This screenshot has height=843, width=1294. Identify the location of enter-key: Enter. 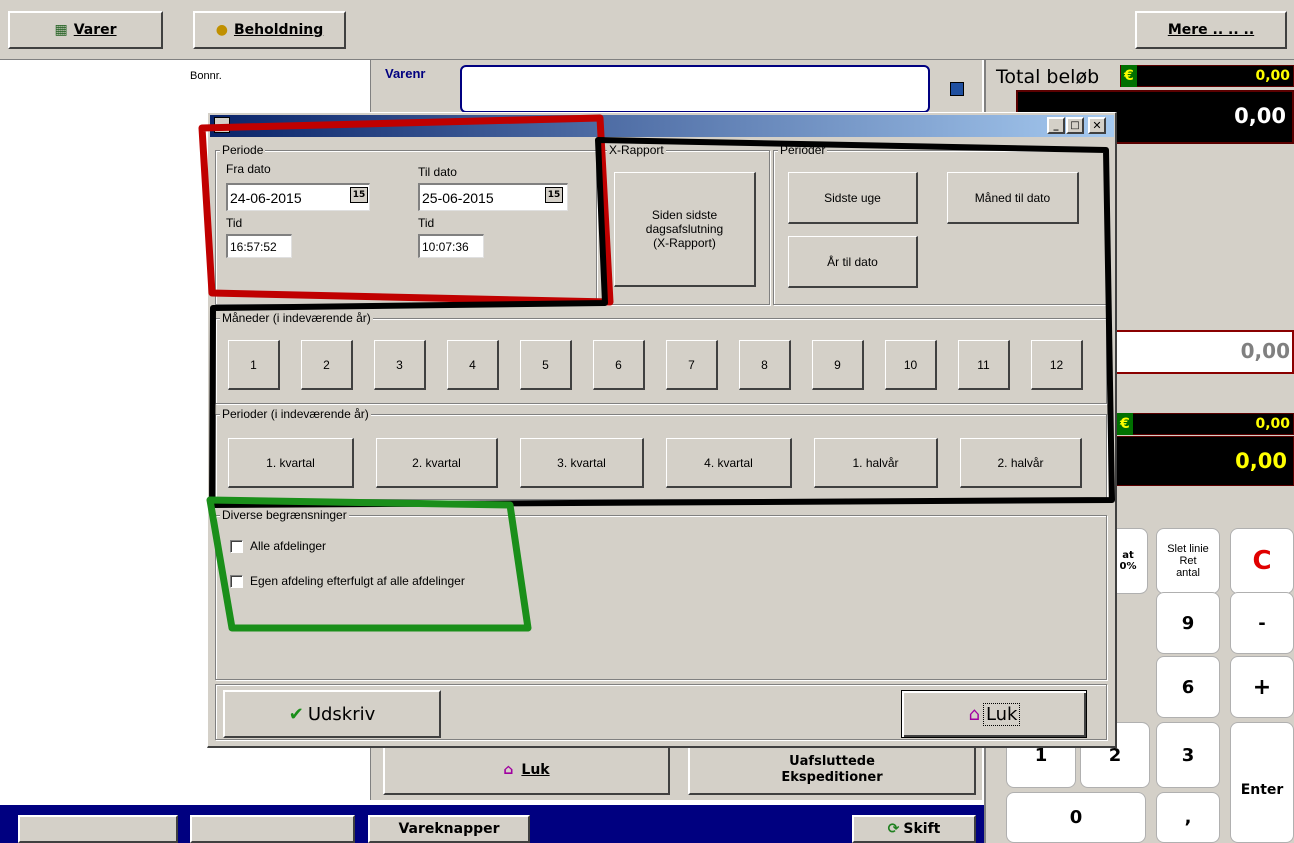
(1262, 782).